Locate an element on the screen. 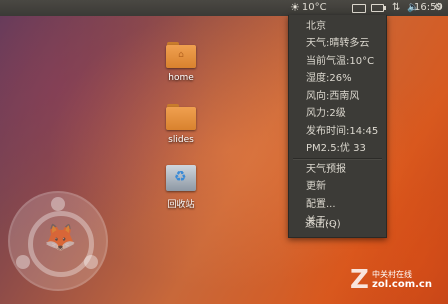  folder-icon: ⌂ is located at coordinates (181, 55).